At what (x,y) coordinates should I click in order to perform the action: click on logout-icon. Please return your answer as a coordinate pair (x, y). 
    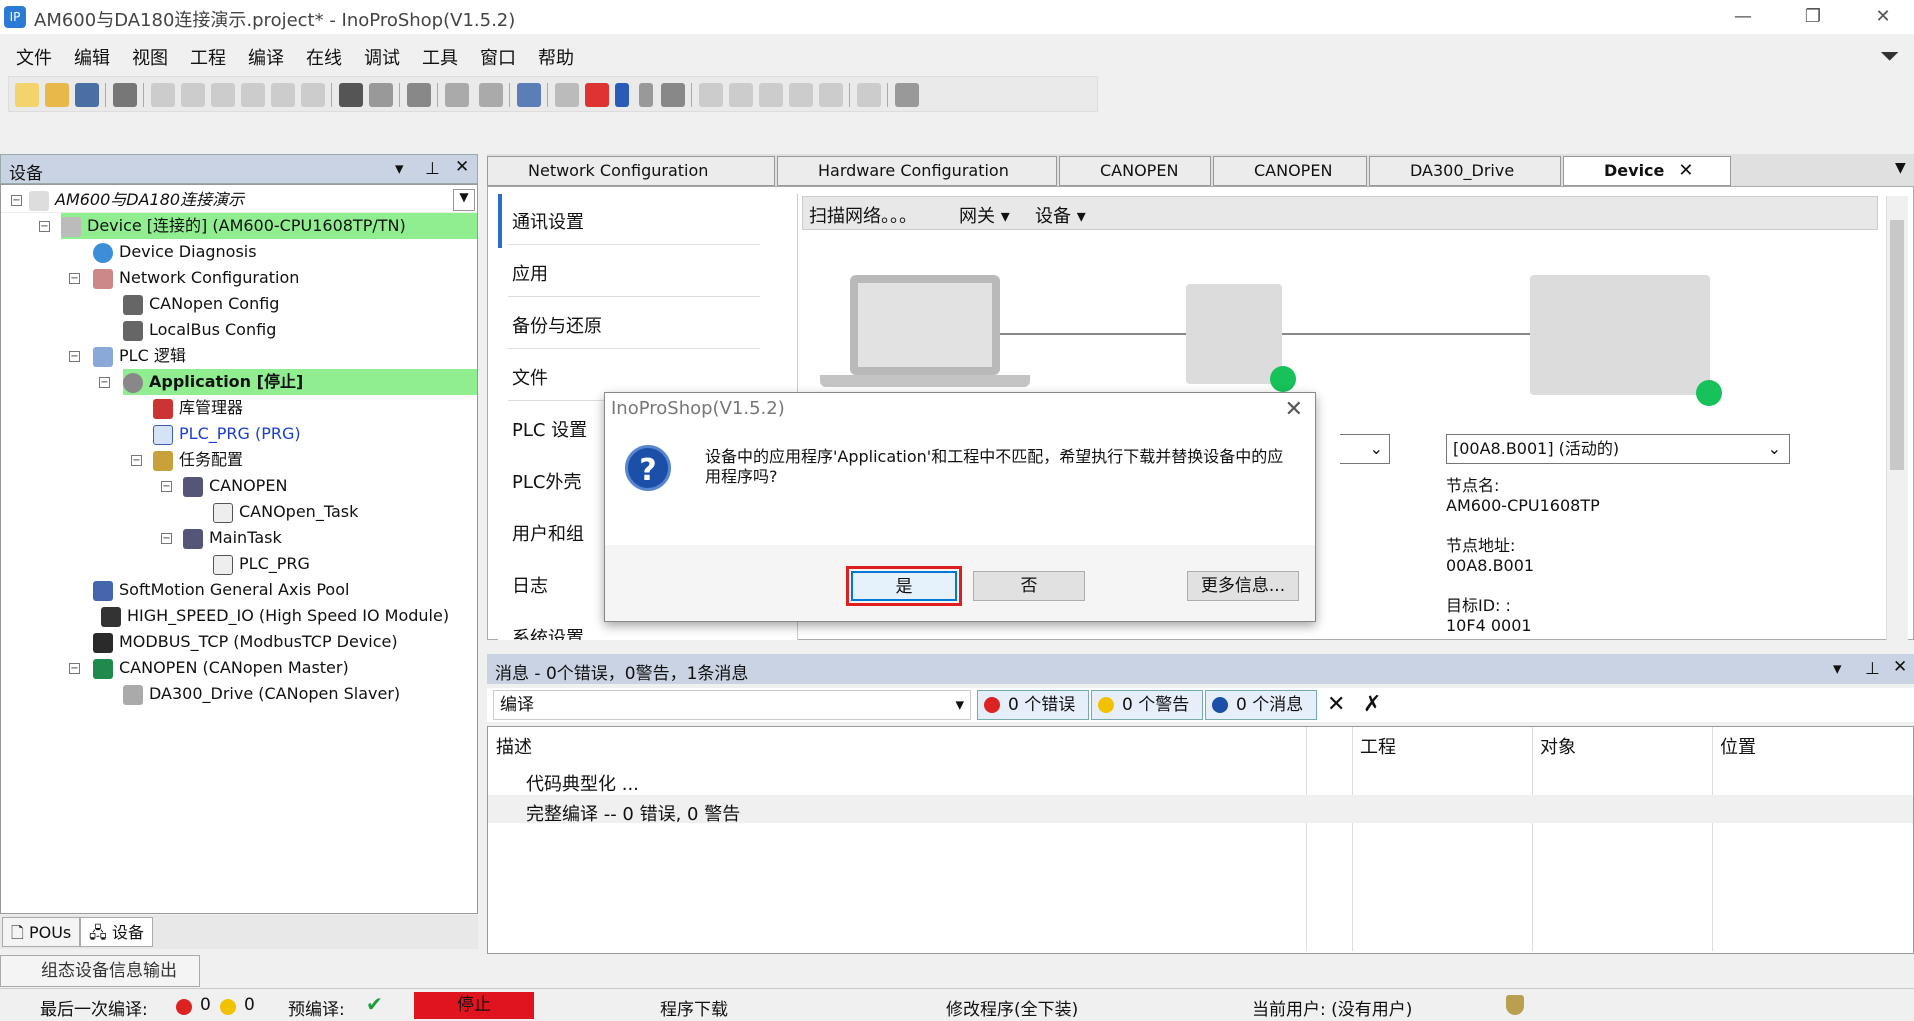
    Looking at the image, I should click on (597, 95).